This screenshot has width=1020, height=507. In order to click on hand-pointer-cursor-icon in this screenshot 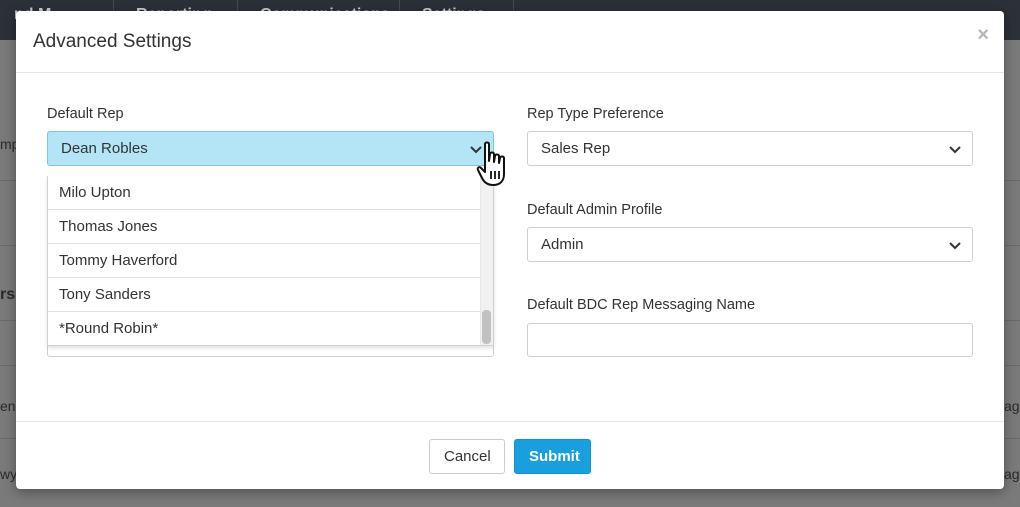, I will do `click(490, 163)`.